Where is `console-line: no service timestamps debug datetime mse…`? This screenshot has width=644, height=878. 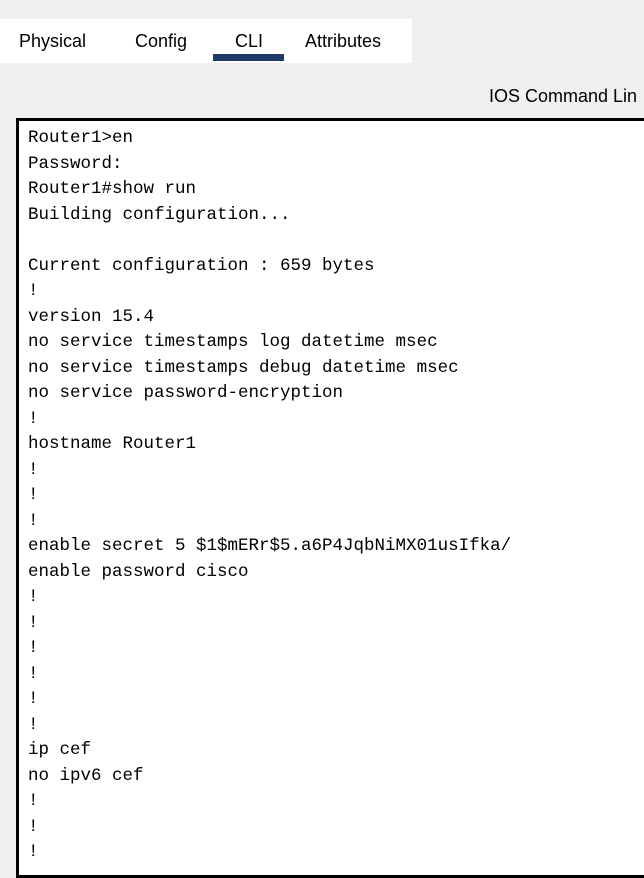
console-line: no service timestamps debug datetime mse… is located at coordinates (243, 367).